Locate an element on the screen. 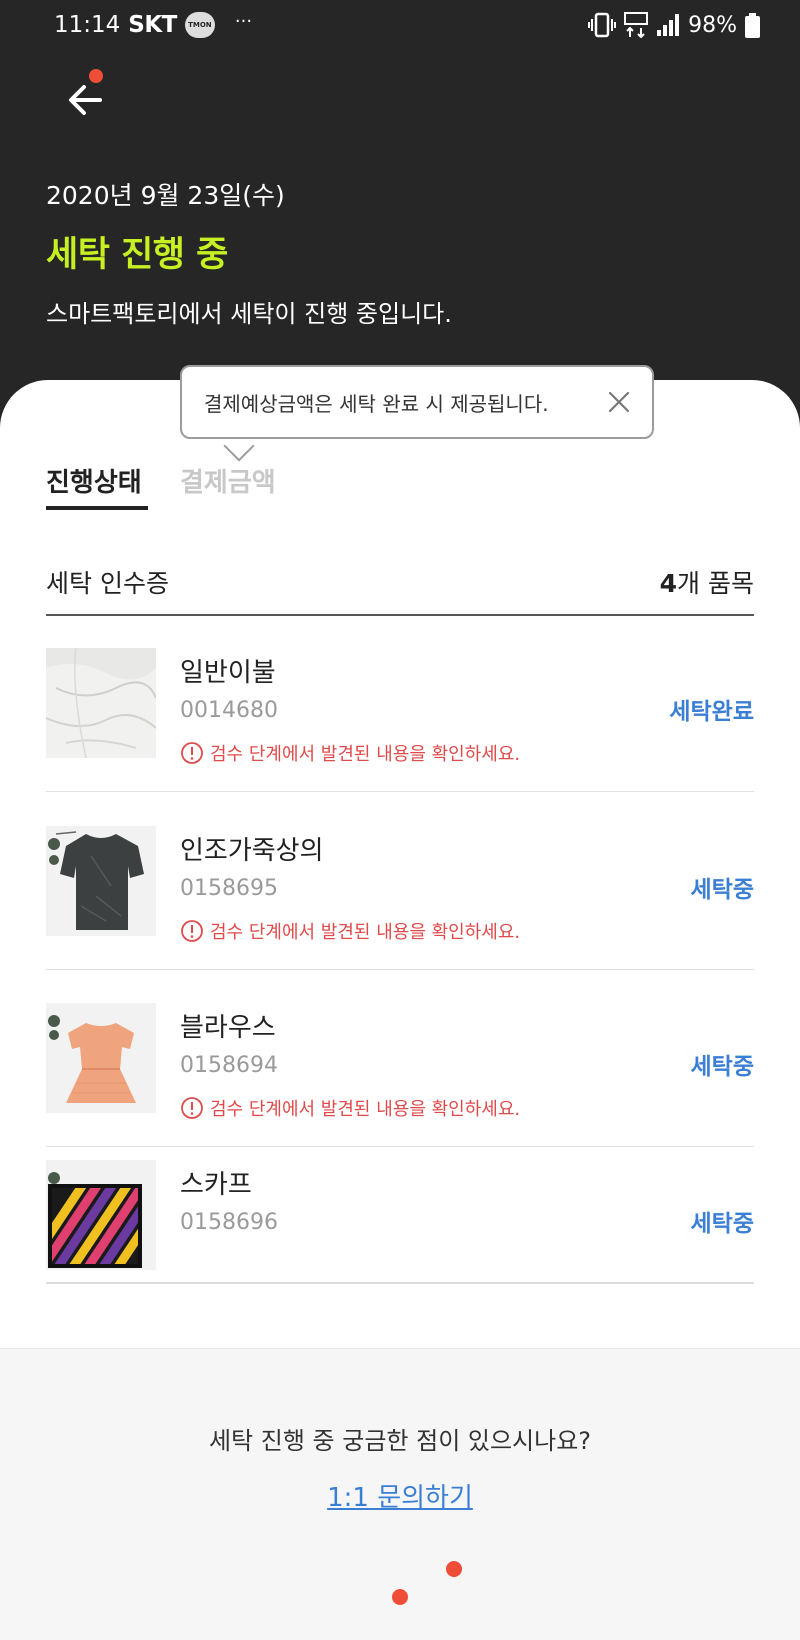 The width and height of the screenshot is (800, 1640). leather-top-image is located at coordinates (101, 881).